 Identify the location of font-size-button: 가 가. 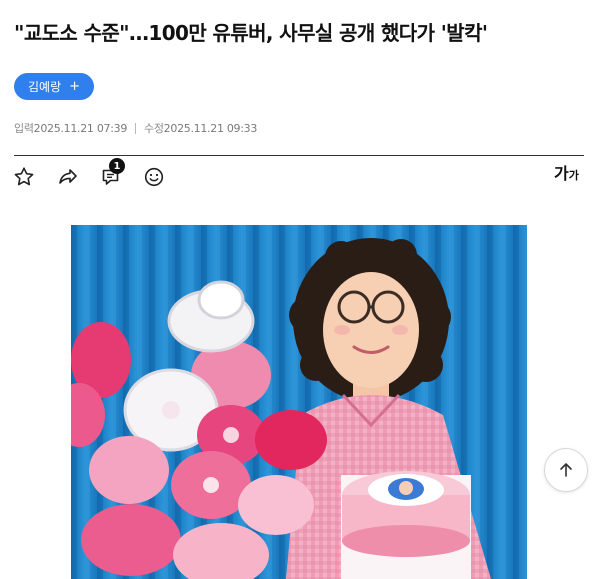
(566, 174).